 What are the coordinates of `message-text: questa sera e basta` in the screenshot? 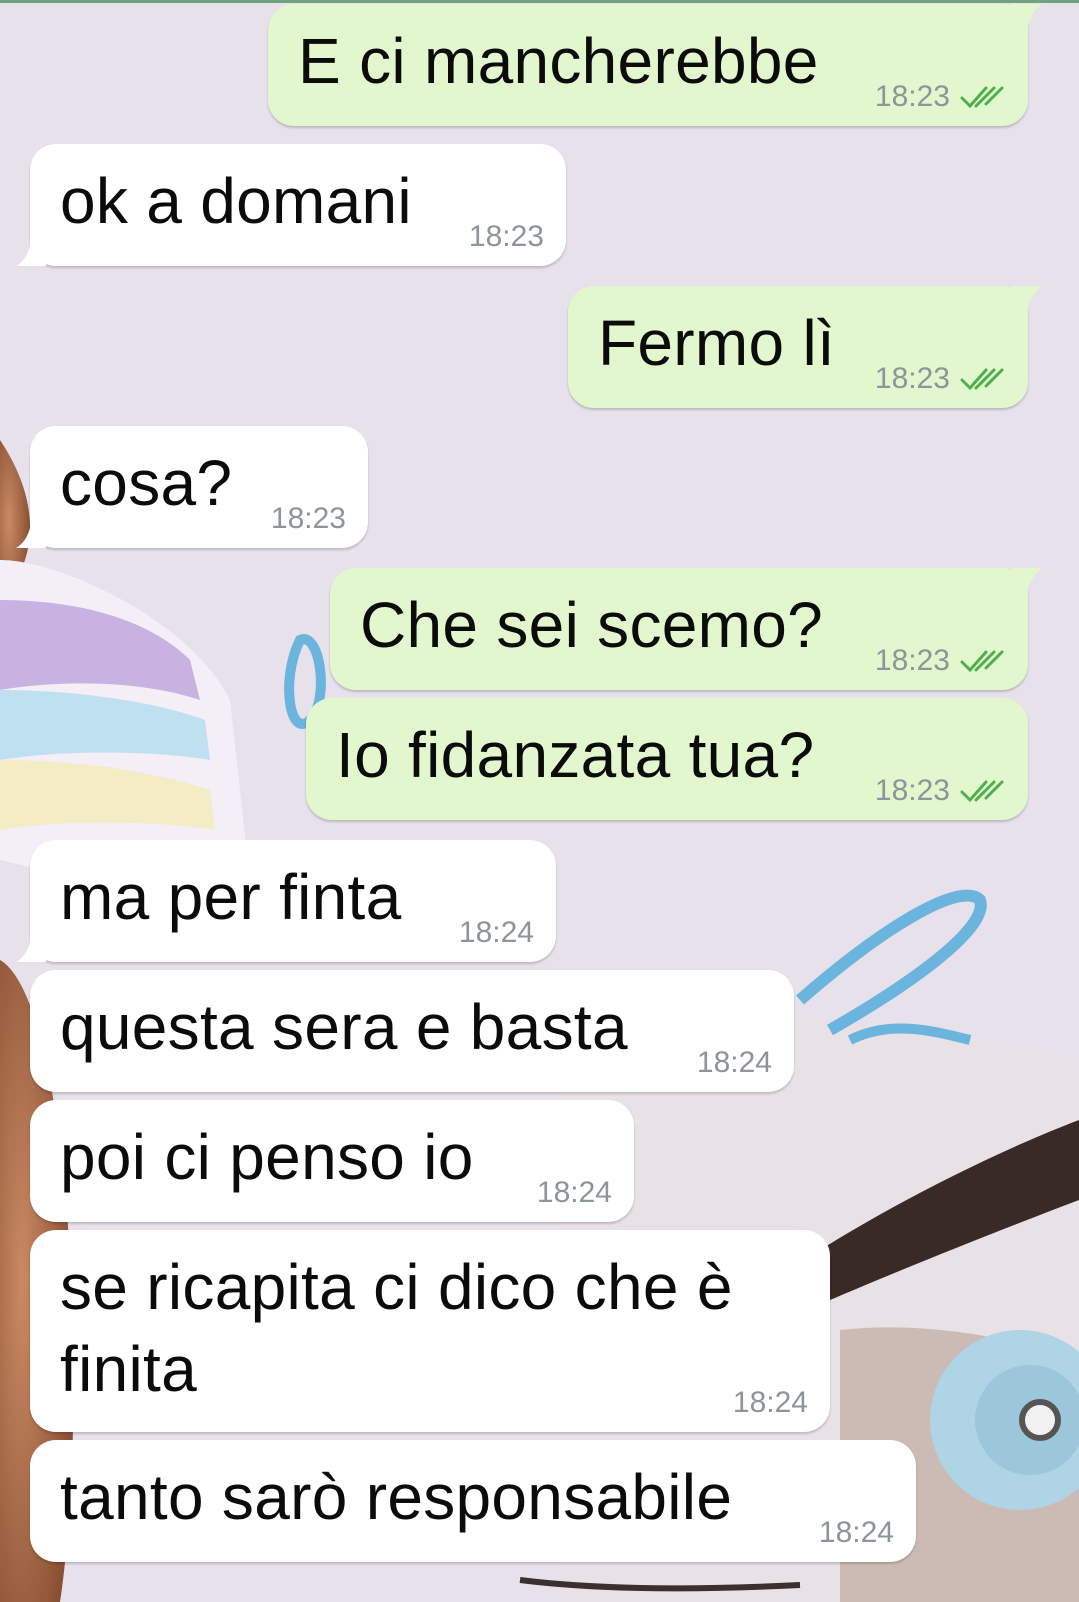 It's located at (344, 1027).